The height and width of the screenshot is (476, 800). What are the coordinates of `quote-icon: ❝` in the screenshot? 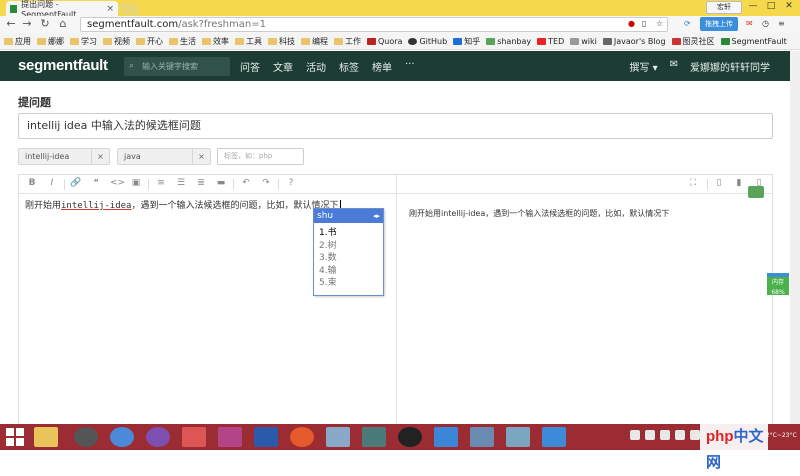 It's located at (96, 183).